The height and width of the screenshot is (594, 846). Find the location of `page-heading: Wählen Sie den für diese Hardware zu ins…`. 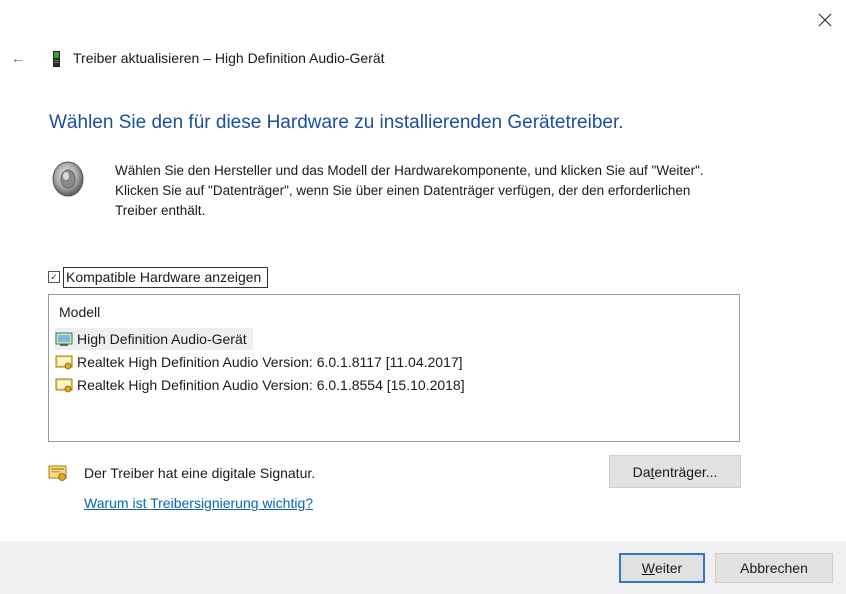

page-heading: Wählen Sie den für diese Hardware zu ins… is located at coordinates (336, 122).